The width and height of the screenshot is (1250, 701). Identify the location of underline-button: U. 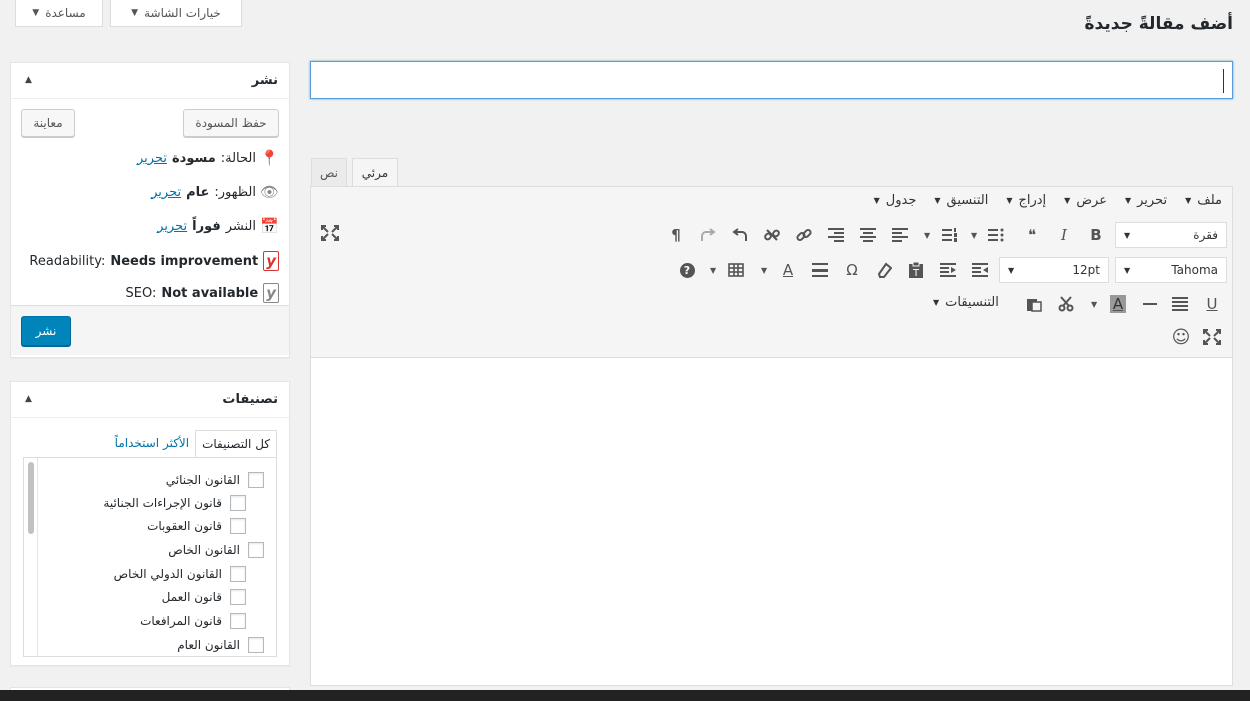
(1212, 304).